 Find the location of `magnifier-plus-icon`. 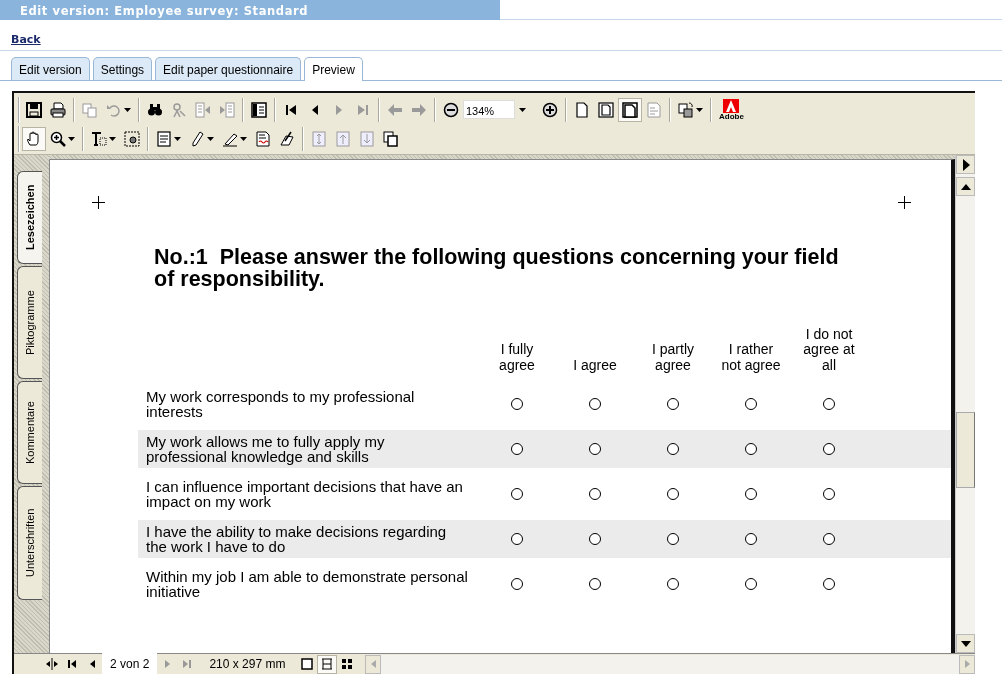

magnifier-plus-icon is located at coordinates (58, 138).